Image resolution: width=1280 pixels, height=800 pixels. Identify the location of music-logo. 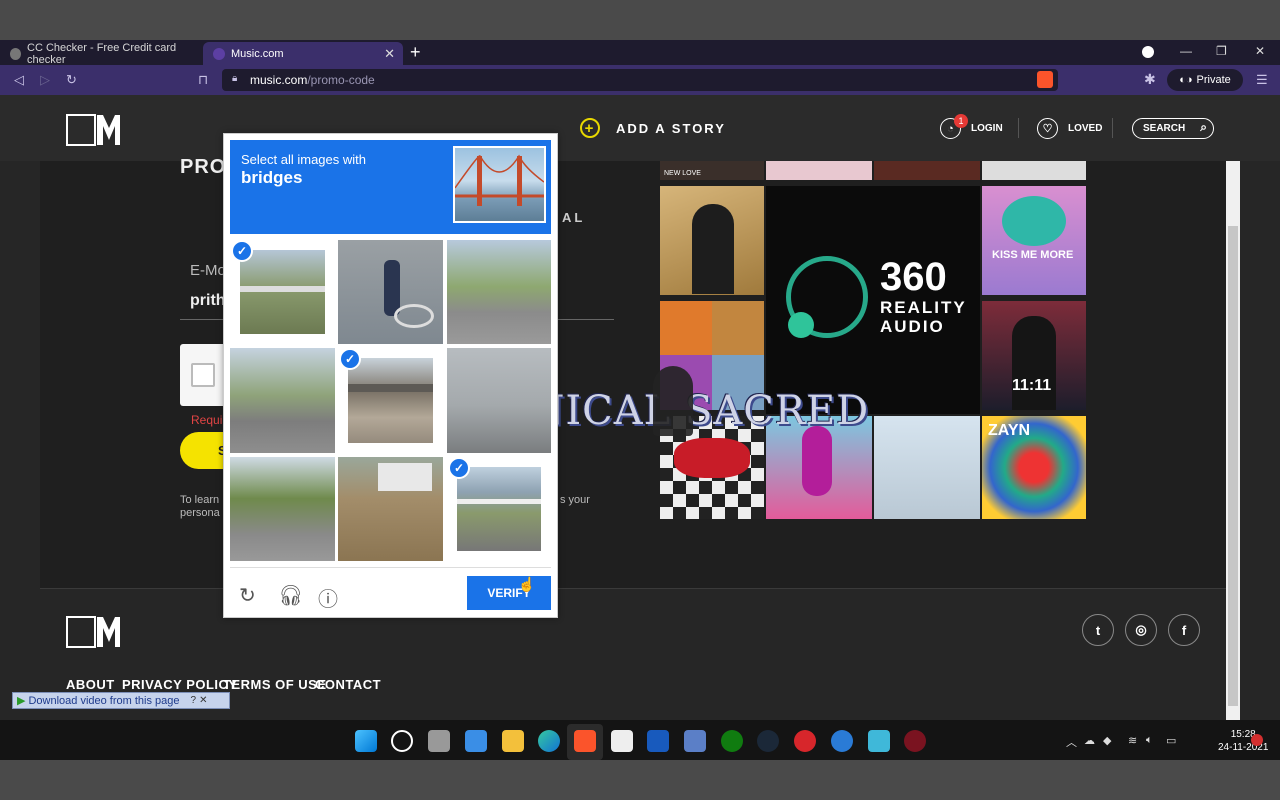
(93, 130).